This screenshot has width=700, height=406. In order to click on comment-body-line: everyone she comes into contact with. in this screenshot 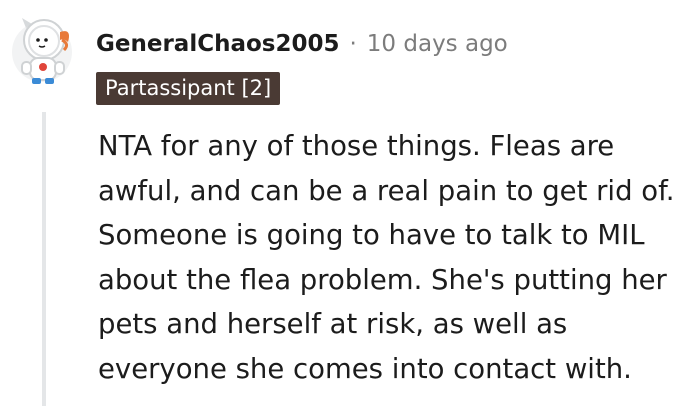, I will do `click(365, 368)`.